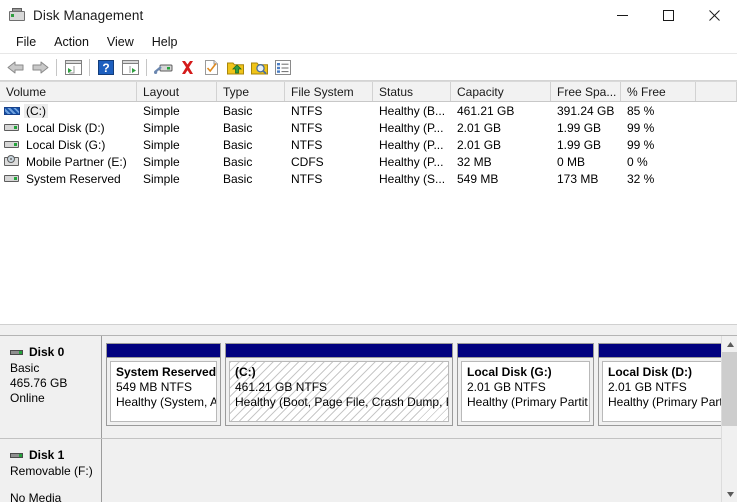 The width and height of the screenshot is (737, 502). What do you see at coordinates (51, 387) in the screenshot?
I see `disk-info-panel: Disk 0 Basic 465.76 GB Online` at bounding box center [51, 387].